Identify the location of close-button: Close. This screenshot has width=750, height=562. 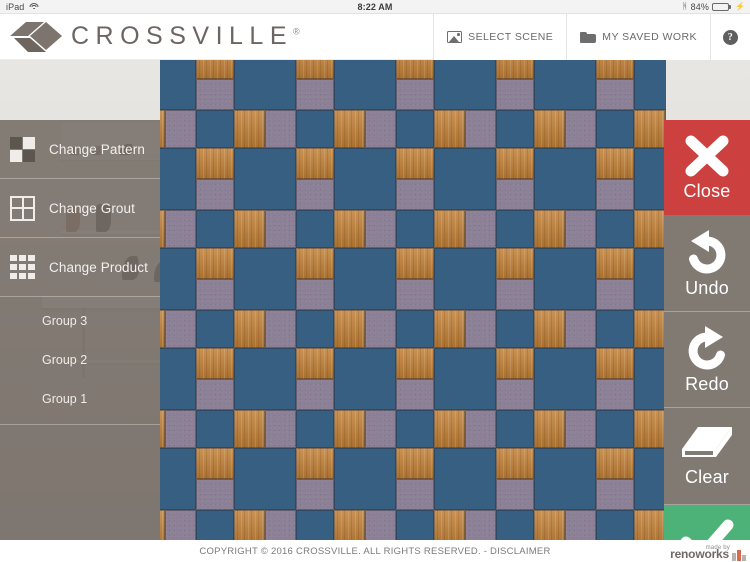
(707, 168).